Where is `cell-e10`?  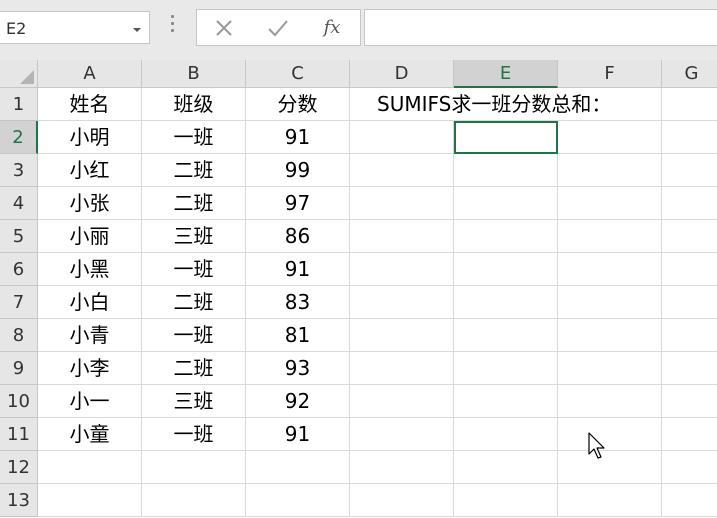 cell-e10 is located at coordinates (506, 401).